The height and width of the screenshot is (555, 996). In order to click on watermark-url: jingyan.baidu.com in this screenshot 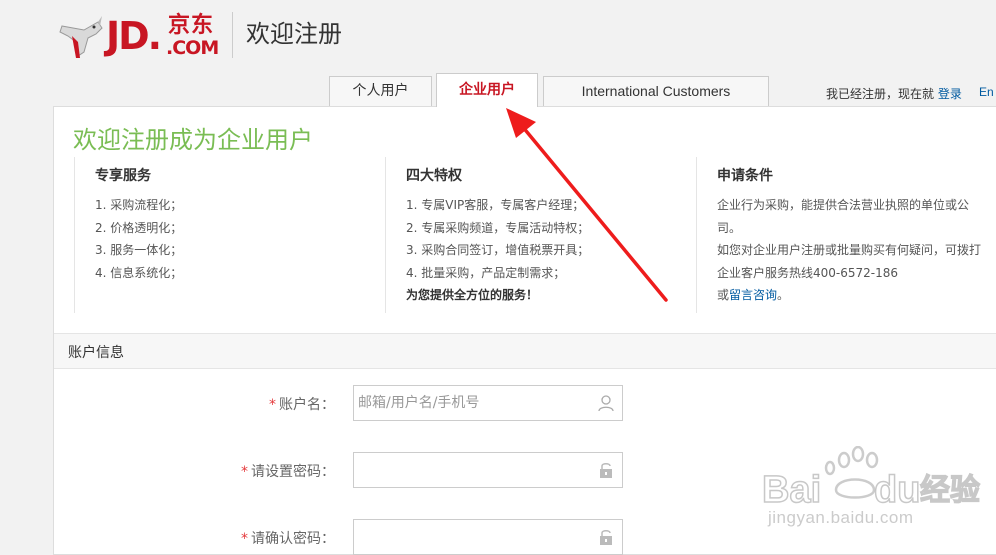, I will do `click(841, 517)`.